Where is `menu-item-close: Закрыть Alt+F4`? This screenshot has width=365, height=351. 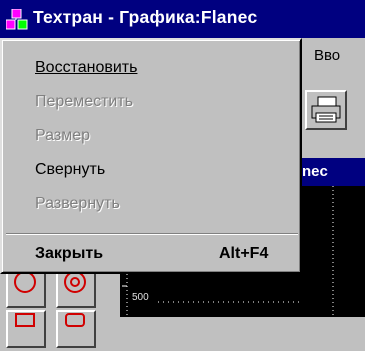
menu-item-close: Закрыть Alt+F4 is located at coordinates (152, 255).